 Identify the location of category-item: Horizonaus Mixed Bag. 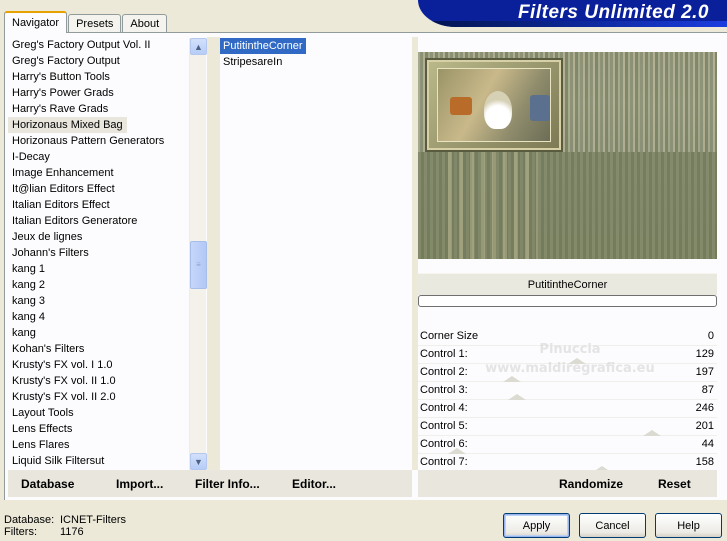
(67, 125).